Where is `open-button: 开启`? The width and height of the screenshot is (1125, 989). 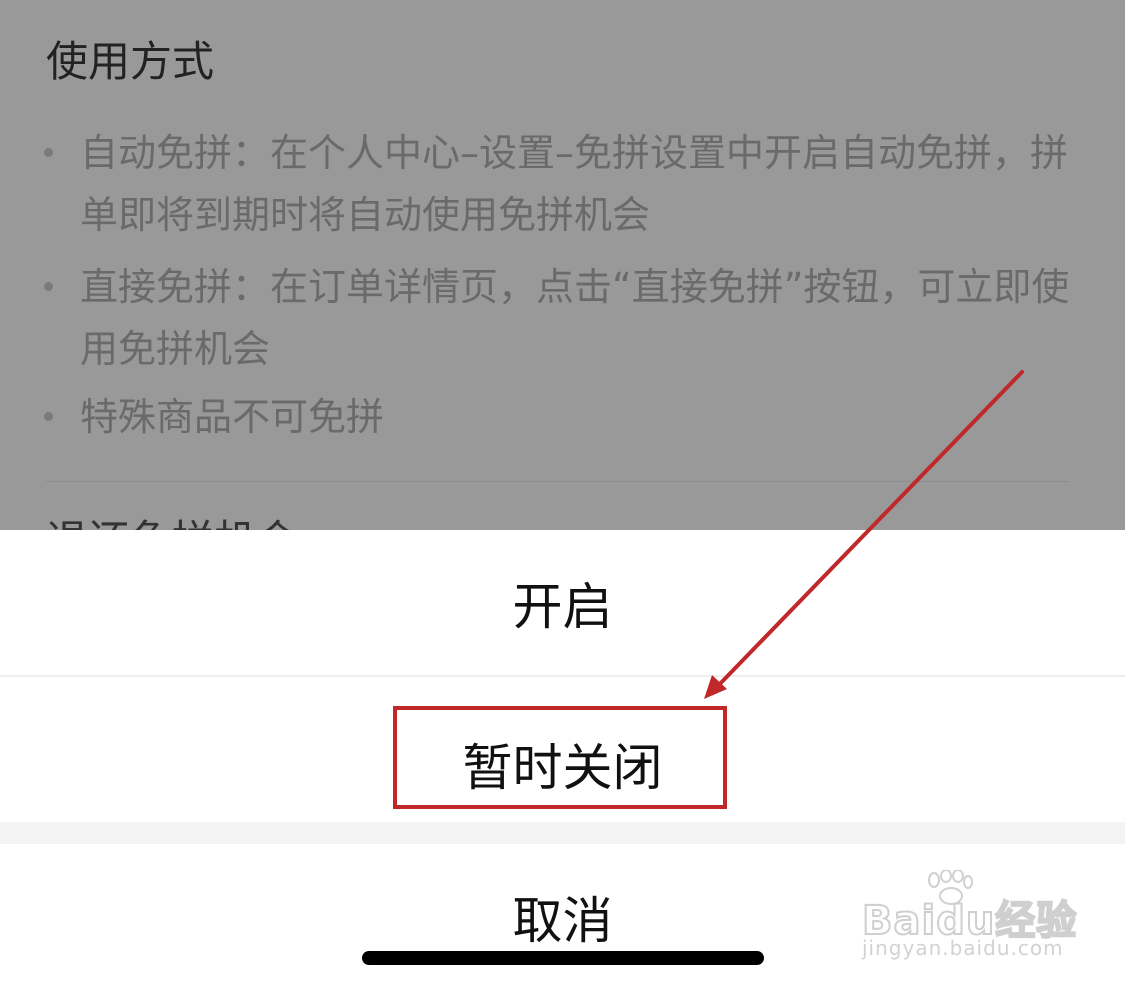
open-button: 开启 is located at coordinates (562, 602).